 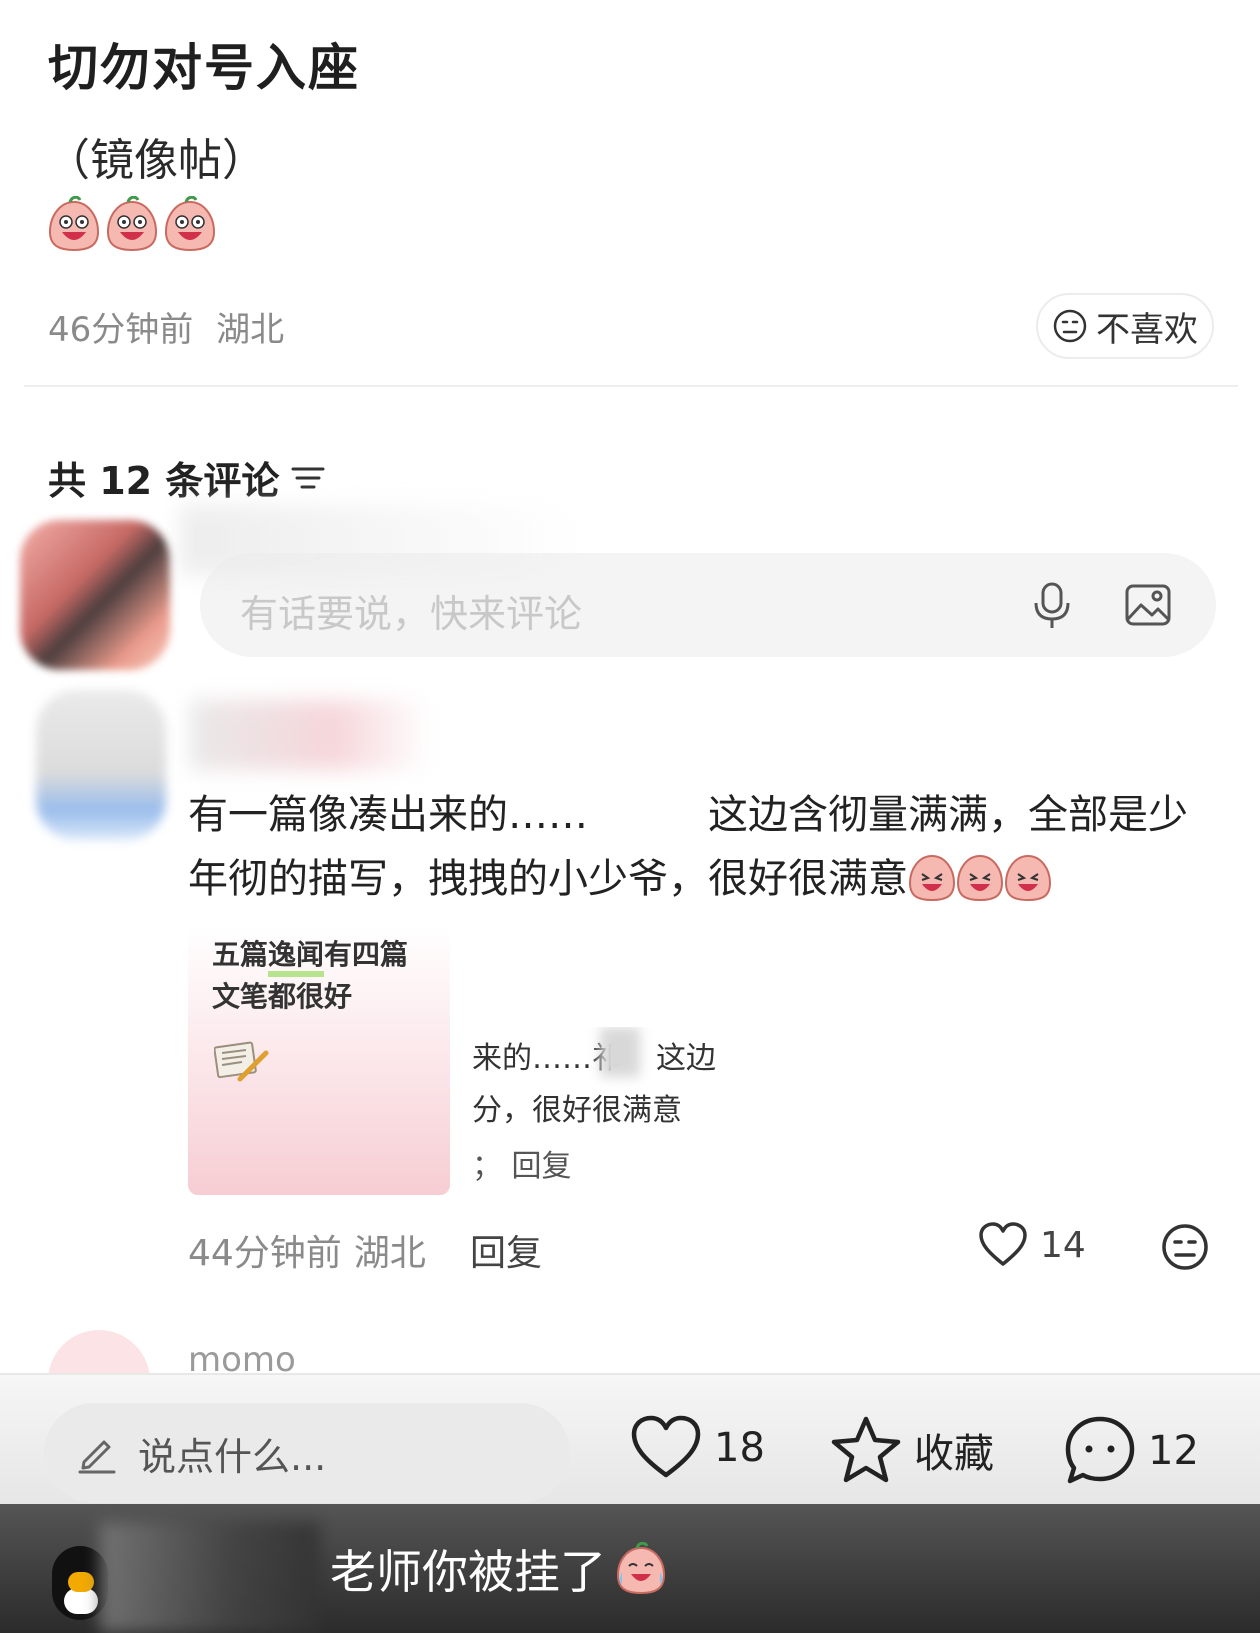 I want to click on comment-count-header: 共 12 条评论, so click(x=186, y=477).